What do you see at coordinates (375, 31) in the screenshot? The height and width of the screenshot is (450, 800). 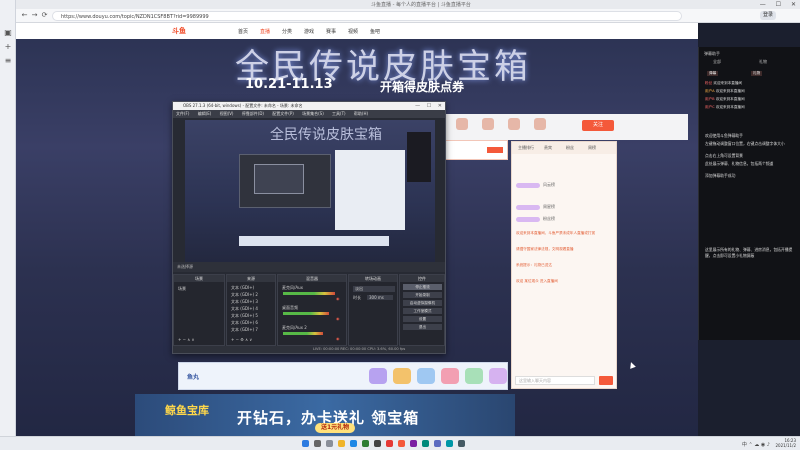 I see `nav-item: 鱼吧` at bounding box center [375, 31].